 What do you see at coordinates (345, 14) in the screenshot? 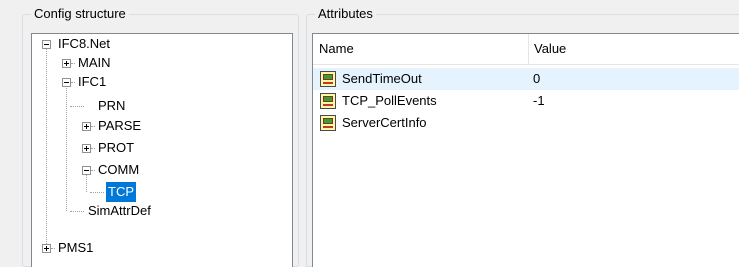
I see `attributes-title: Attributes` at bounding box center [345, 14].